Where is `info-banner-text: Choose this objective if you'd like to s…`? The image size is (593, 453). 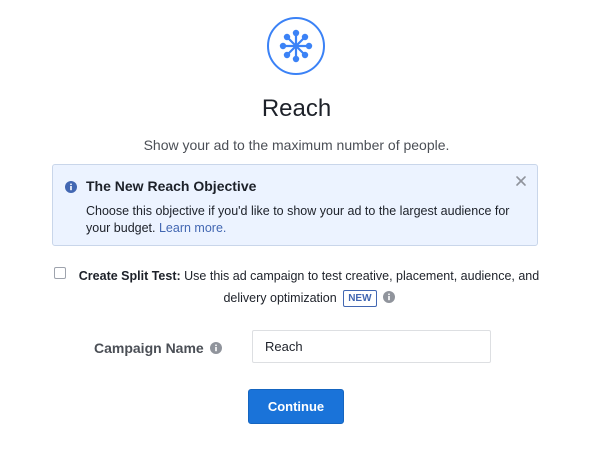 info-banner-text: Choose this objective if you'd like to s… is located at coordinates (298, 219).